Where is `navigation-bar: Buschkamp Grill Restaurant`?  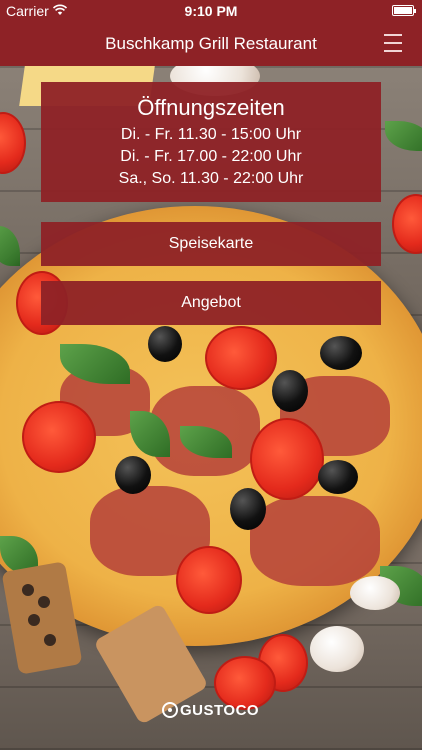
navigation-bar: Buschkamp Grill Restaurant is located at coordinates (211, 44).